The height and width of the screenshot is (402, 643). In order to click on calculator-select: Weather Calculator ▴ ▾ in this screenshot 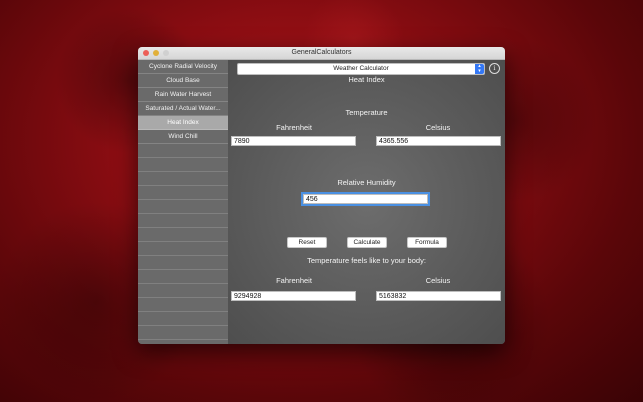, I will do `click(361, 69)`.